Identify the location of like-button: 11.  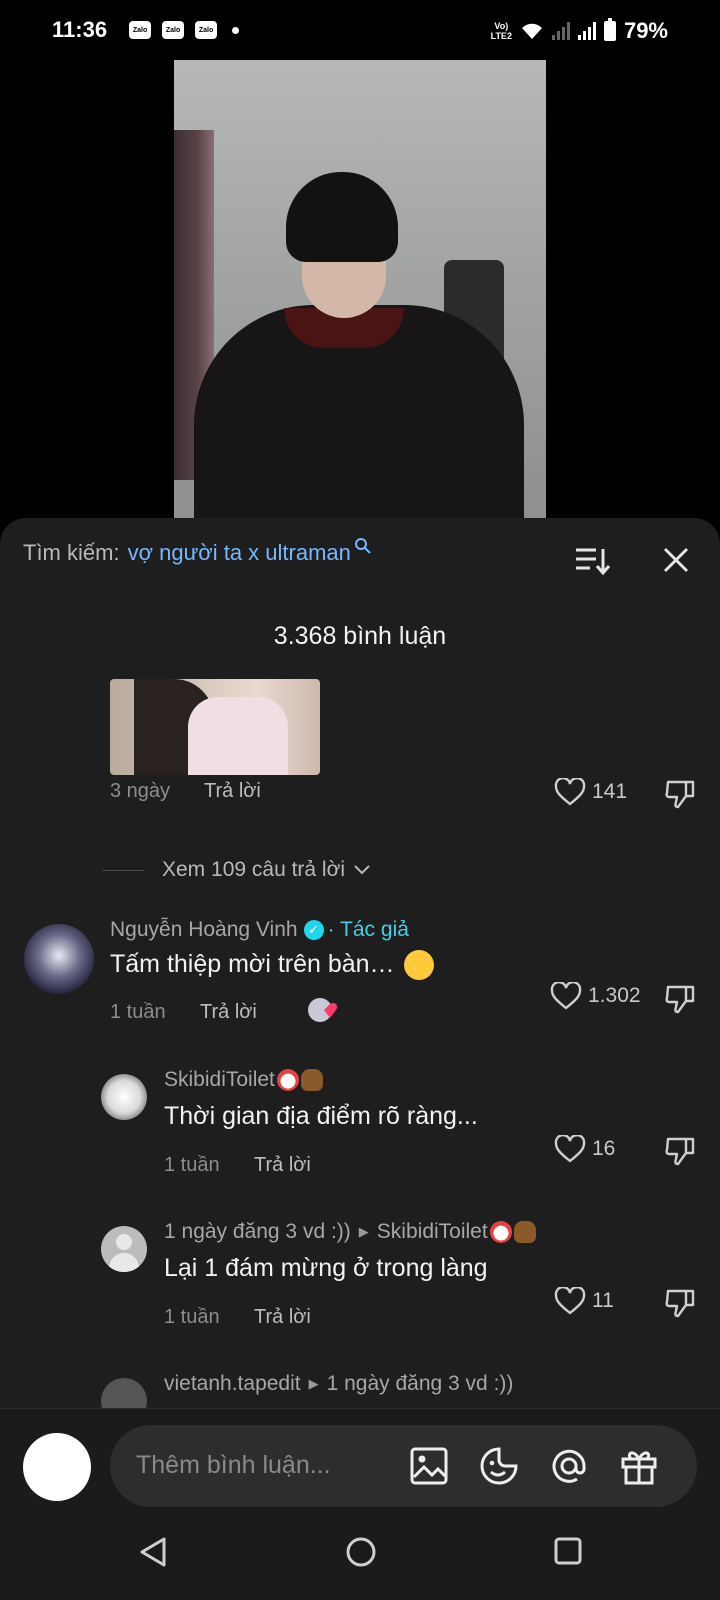
(584, 1301).